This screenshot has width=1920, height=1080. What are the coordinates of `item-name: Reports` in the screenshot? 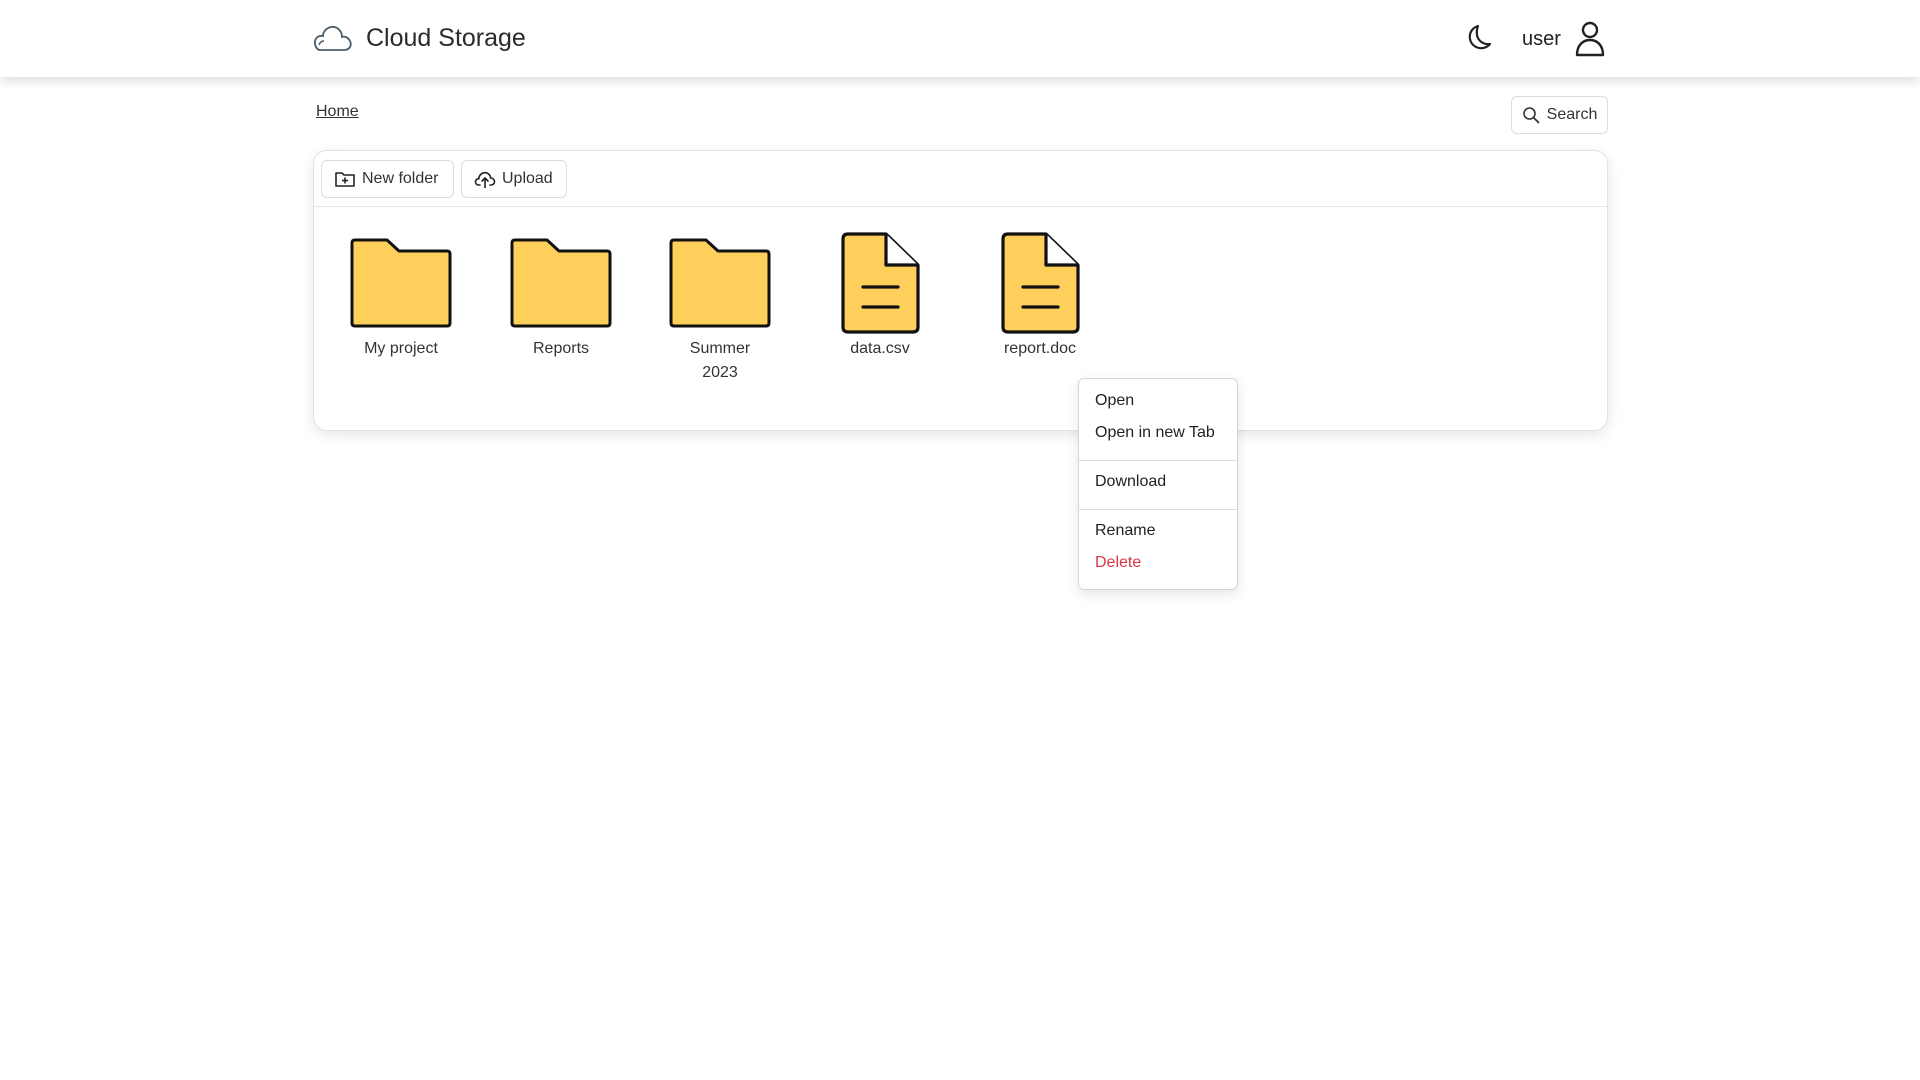 It's located at (561, 348).